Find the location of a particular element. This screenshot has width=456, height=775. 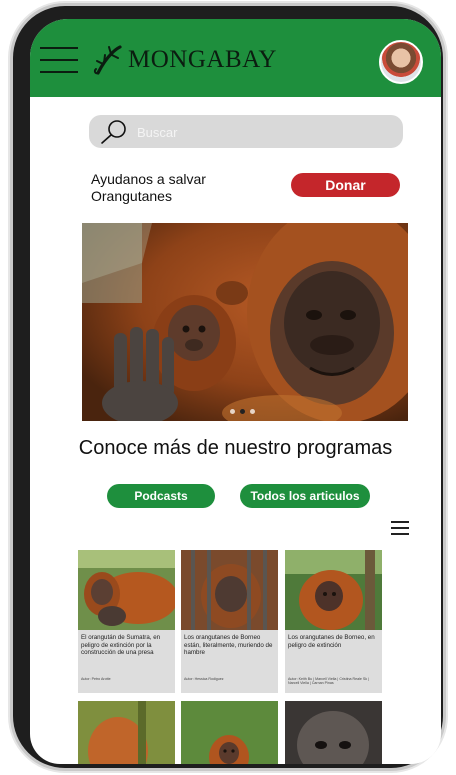

filter-icon is located at coordinates (400, 528).